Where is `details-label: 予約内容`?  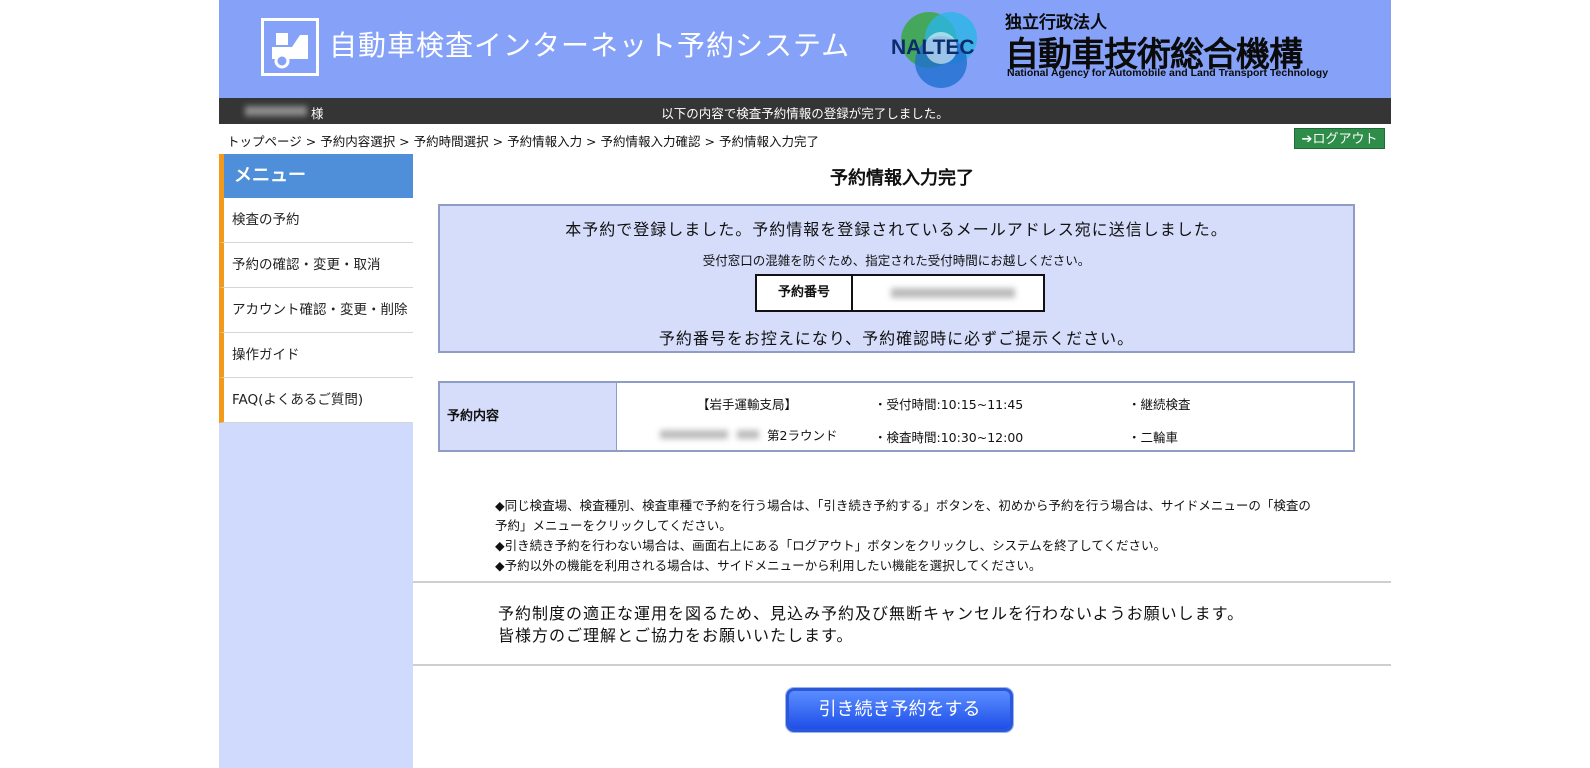
details-label: 予約内容 is located at coordinates (528, 416).